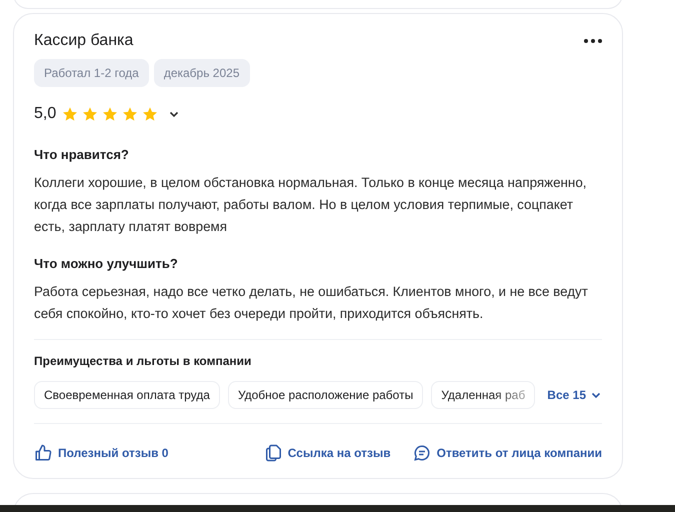  I want to click on copy-link: Ссылка на отзыв, so click(327, 453).